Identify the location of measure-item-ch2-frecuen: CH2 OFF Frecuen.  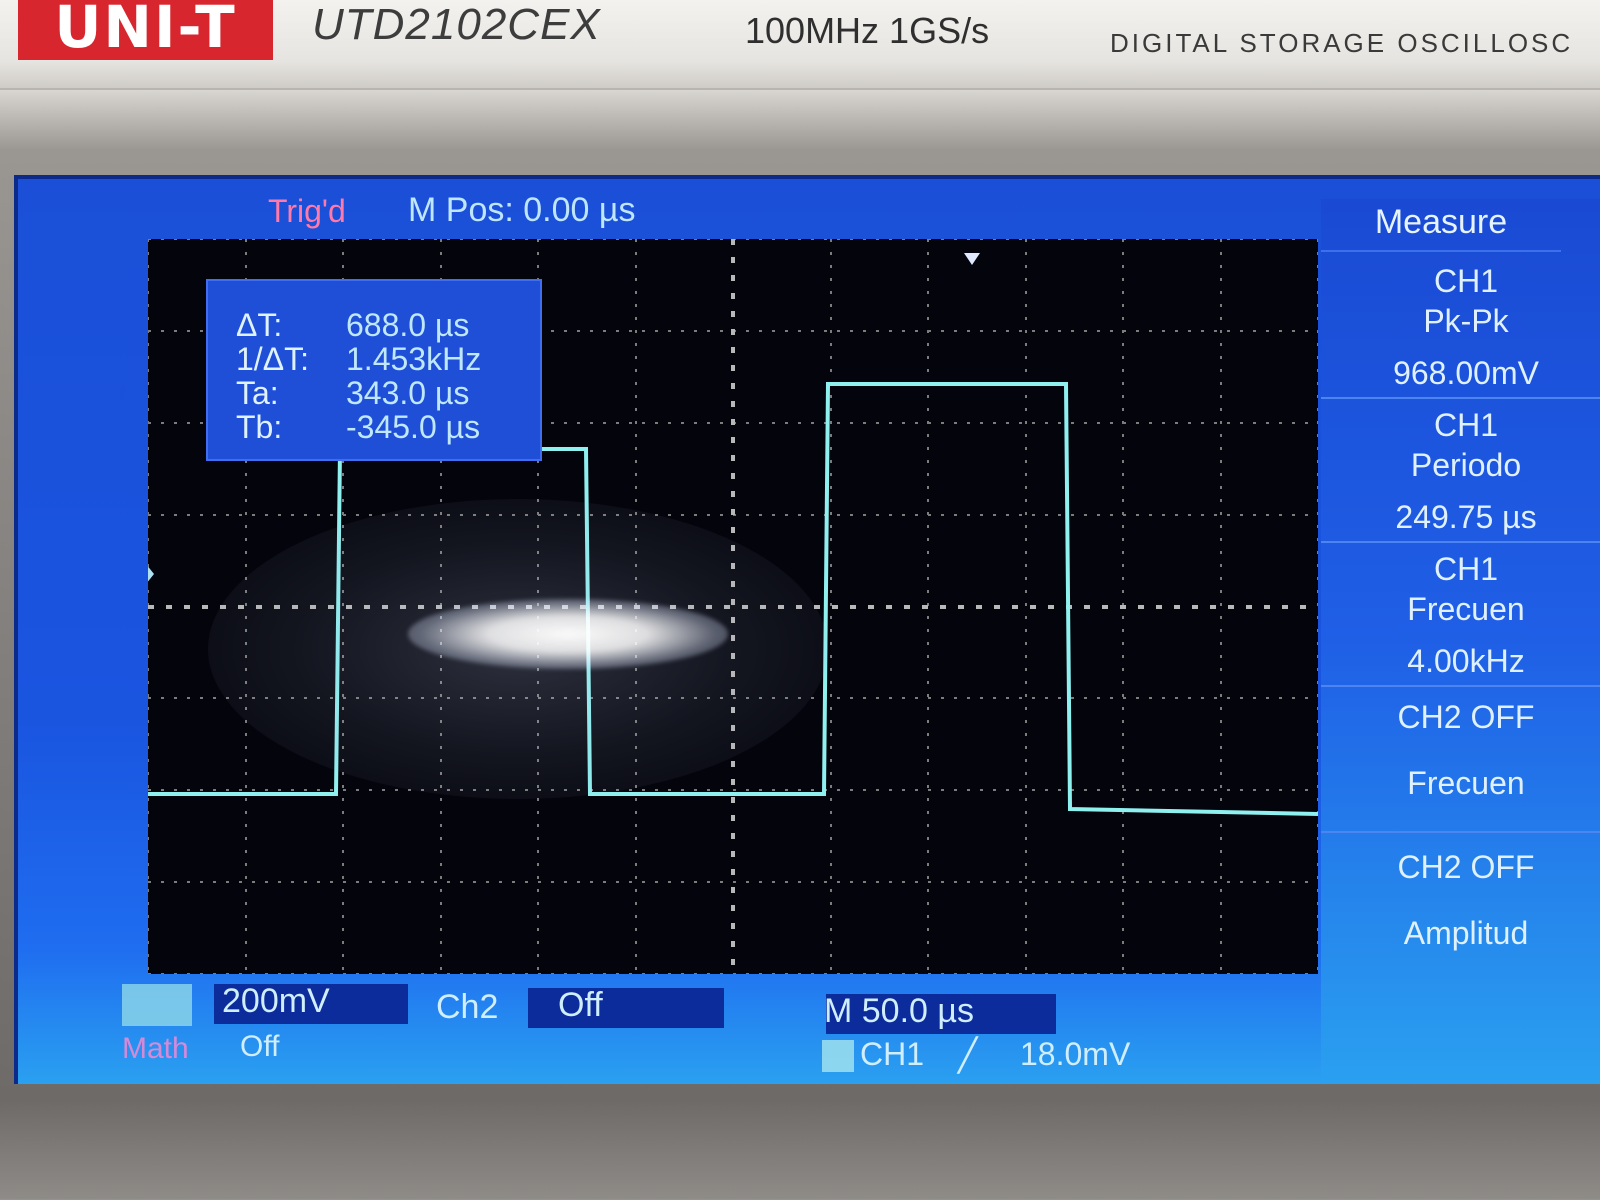
(1460, 750).